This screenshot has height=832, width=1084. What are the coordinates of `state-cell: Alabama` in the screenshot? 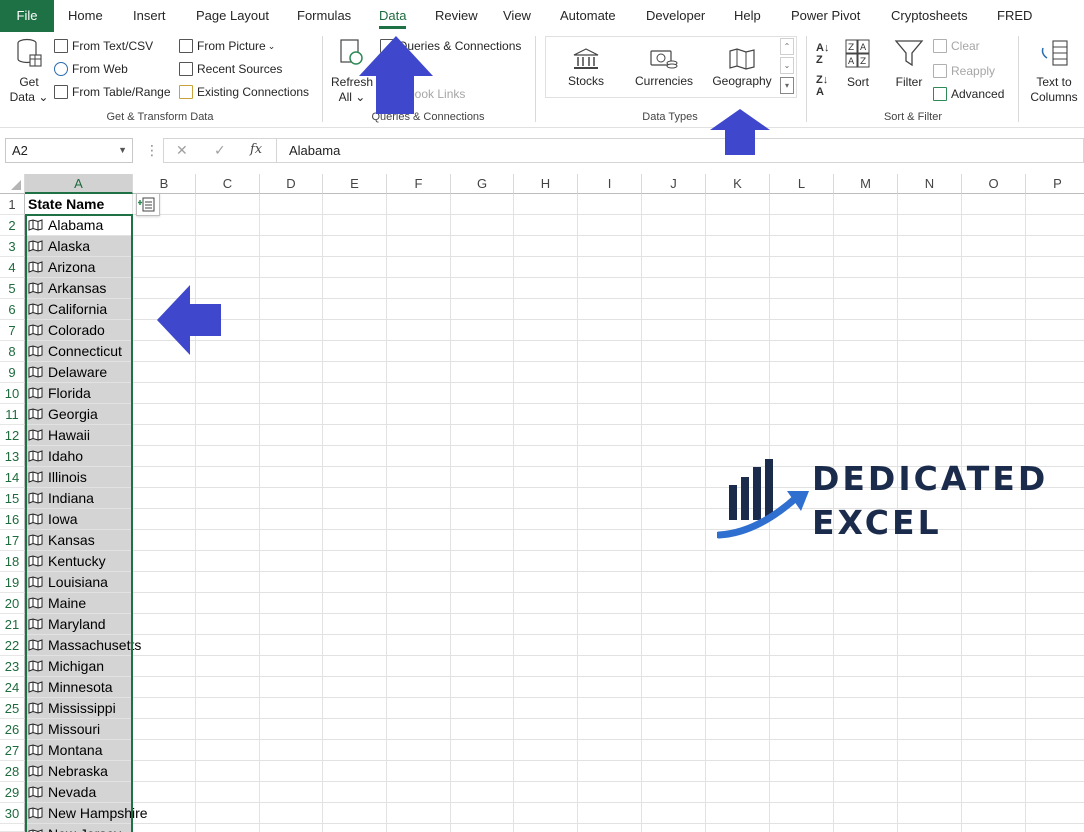 It's located at (79, 225).